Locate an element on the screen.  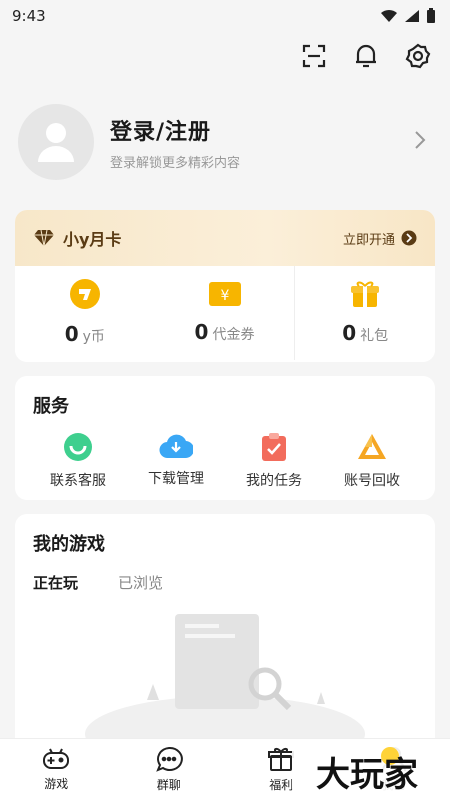
gift-unit: 礼包 is located at coordinates (374, 336).